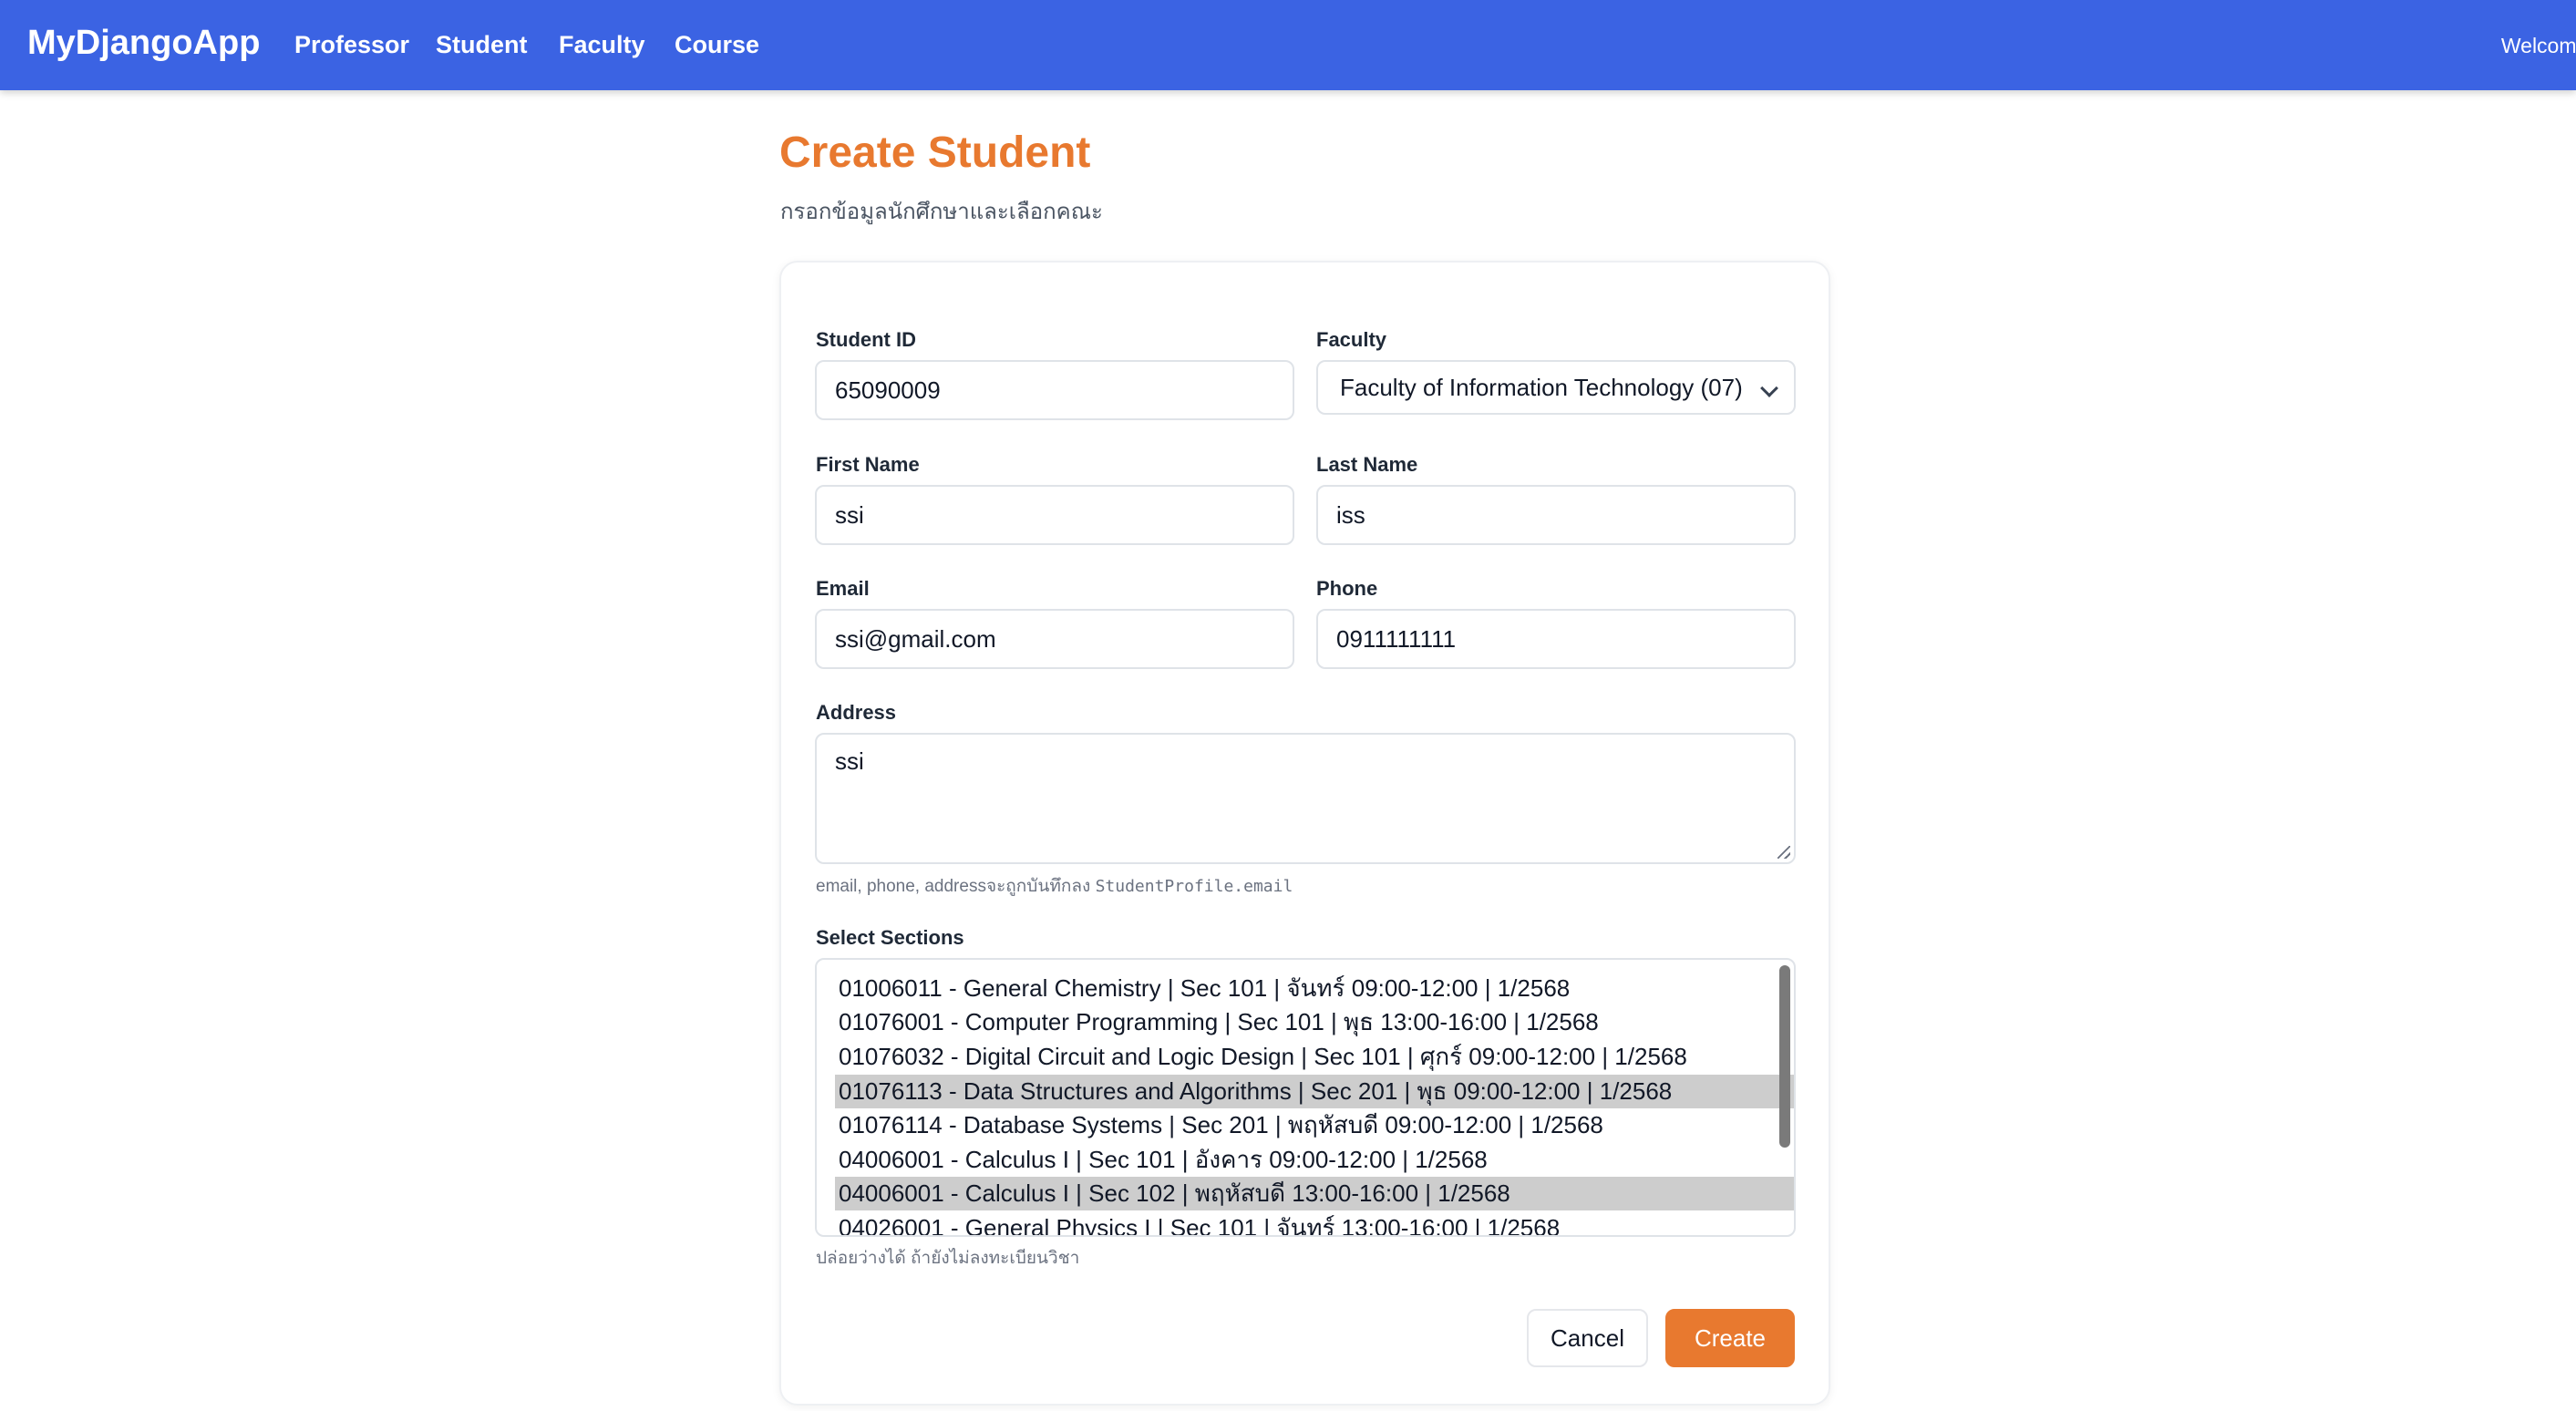  What do you see at coordinates (1194, 886) in the screenshot?
I see `address-help-code: StudentProfile.email` at bounding box center [1194, 886].